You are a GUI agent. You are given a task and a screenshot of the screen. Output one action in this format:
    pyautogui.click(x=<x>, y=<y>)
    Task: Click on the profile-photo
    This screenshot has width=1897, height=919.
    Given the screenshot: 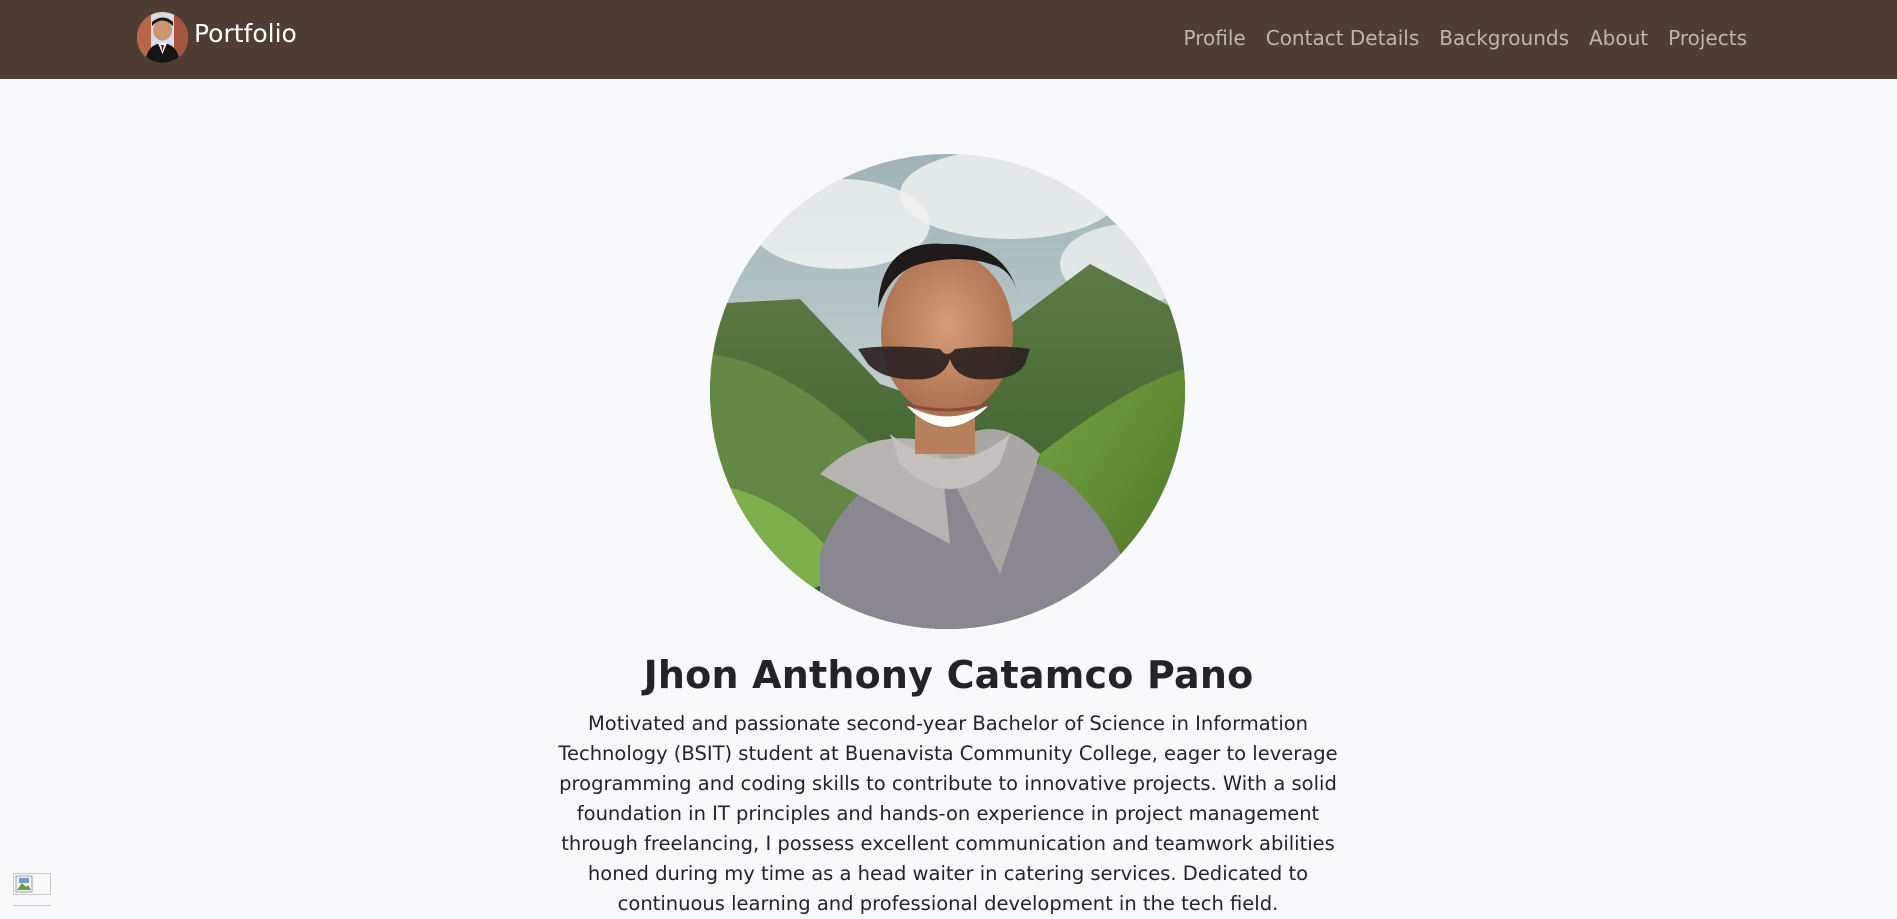 What is the action you would take?
    pyautogui.click(x=947, y=391)
    